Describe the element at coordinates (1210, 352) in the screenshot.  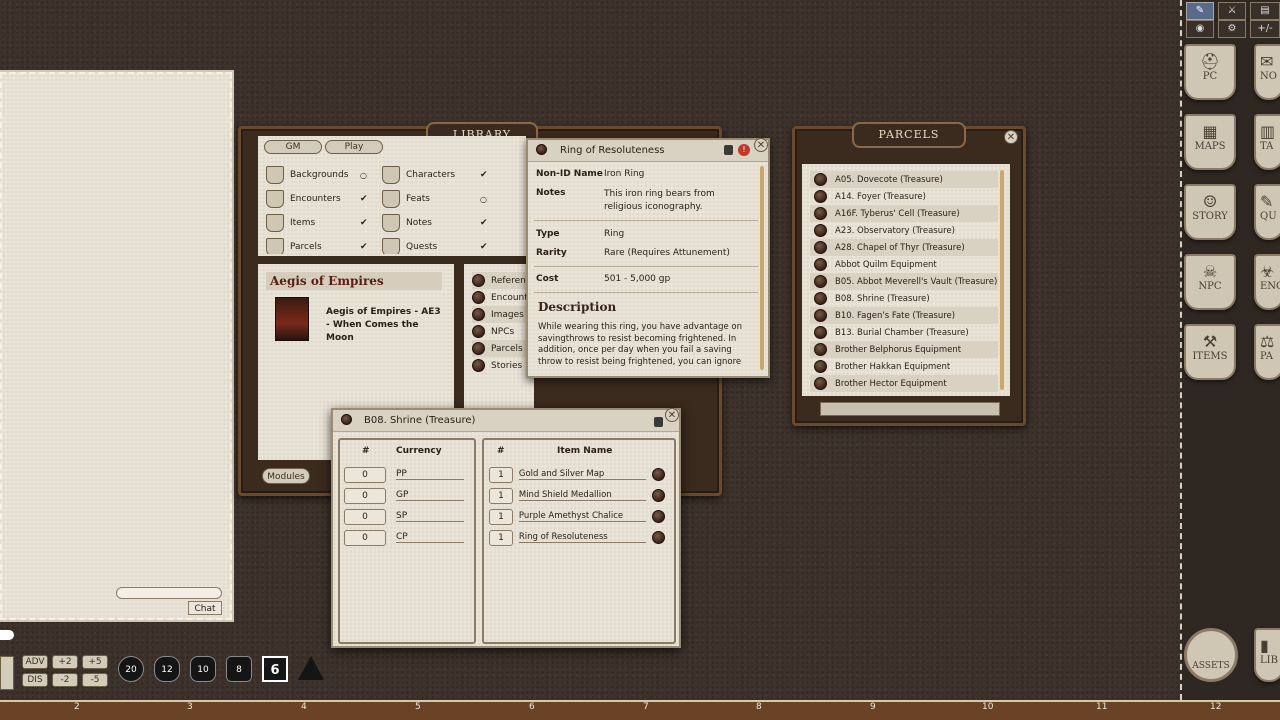
I see `sidebar-items-button: ⚒ ITEMS` at that location.